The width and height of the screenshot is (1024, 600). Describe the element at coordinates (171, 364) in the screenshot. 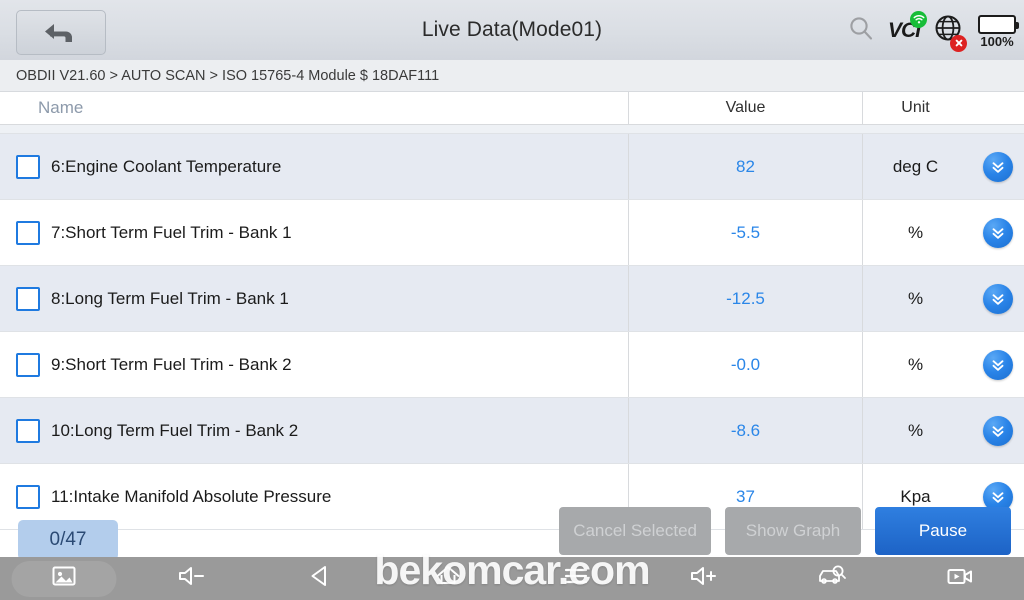

I see `row-name-label: 9:Short Term Fuel Trim - Bank 2` at that location.